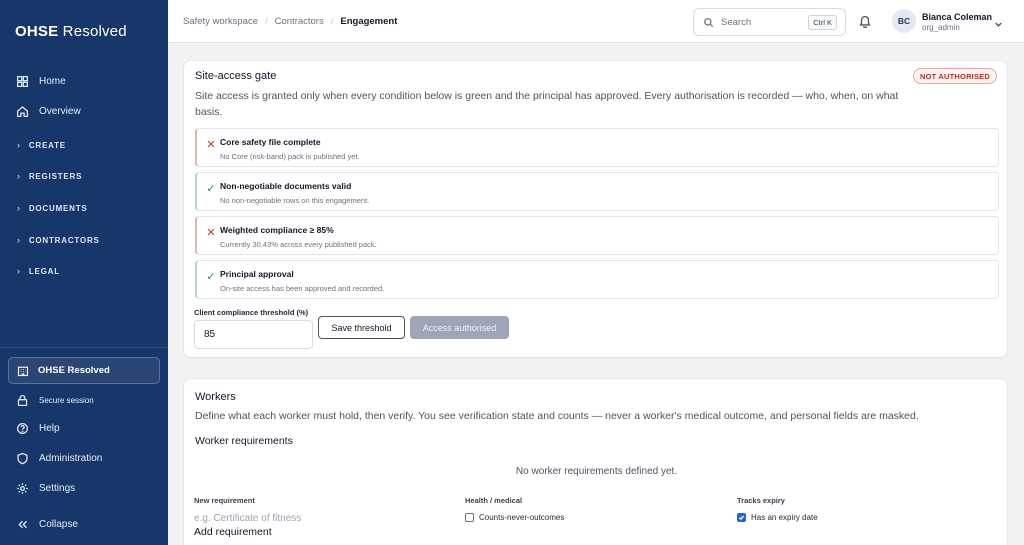  Describe the element at coordinates (299, 21) in the screenshot. I see `breadcrumb-item: Contractors` at that location.